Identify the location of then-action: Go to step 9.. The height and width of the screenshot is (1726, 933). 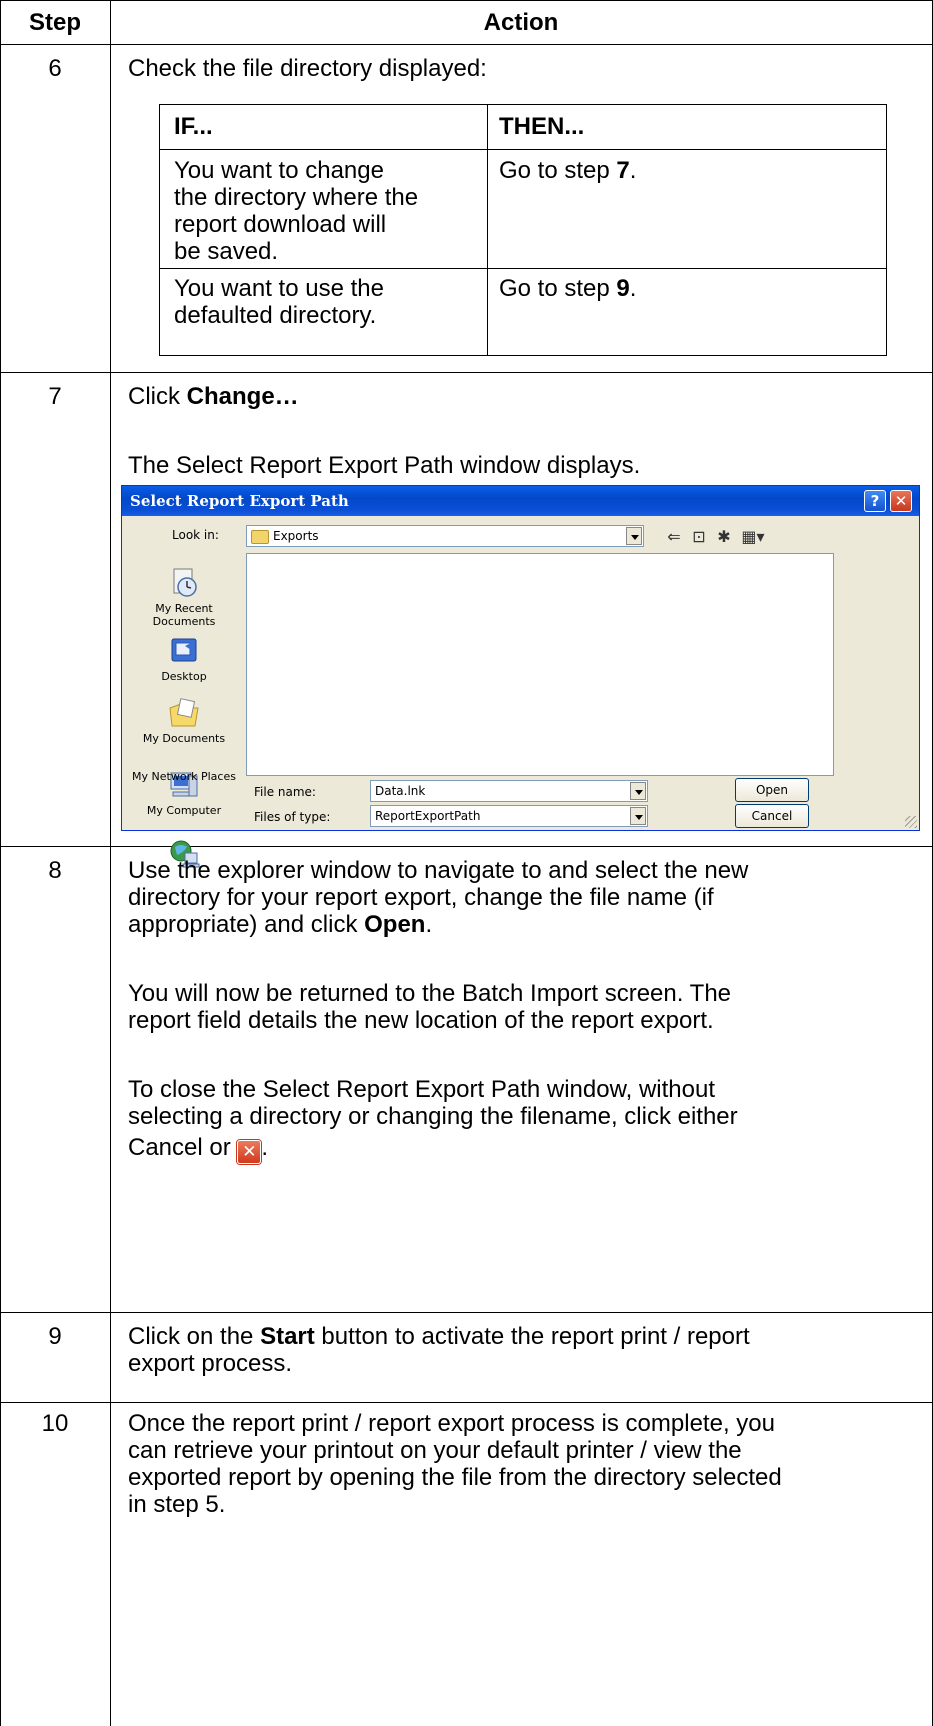
(567, 288).